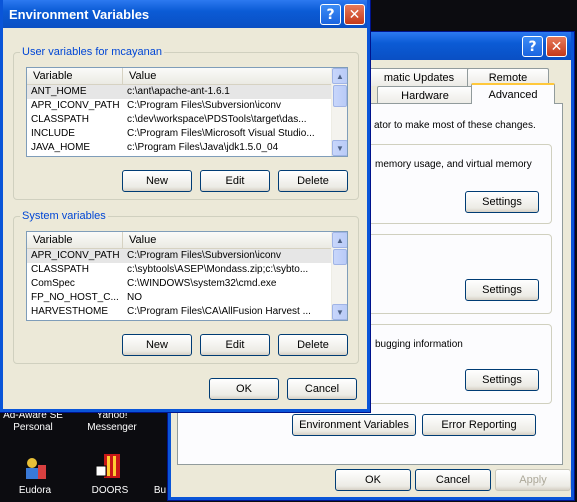  What do you see at coordinates (187, 298) in the screenshot?
I see `list-item: FP_NO_HOST_C... NO` at bounding box center [187, 298].